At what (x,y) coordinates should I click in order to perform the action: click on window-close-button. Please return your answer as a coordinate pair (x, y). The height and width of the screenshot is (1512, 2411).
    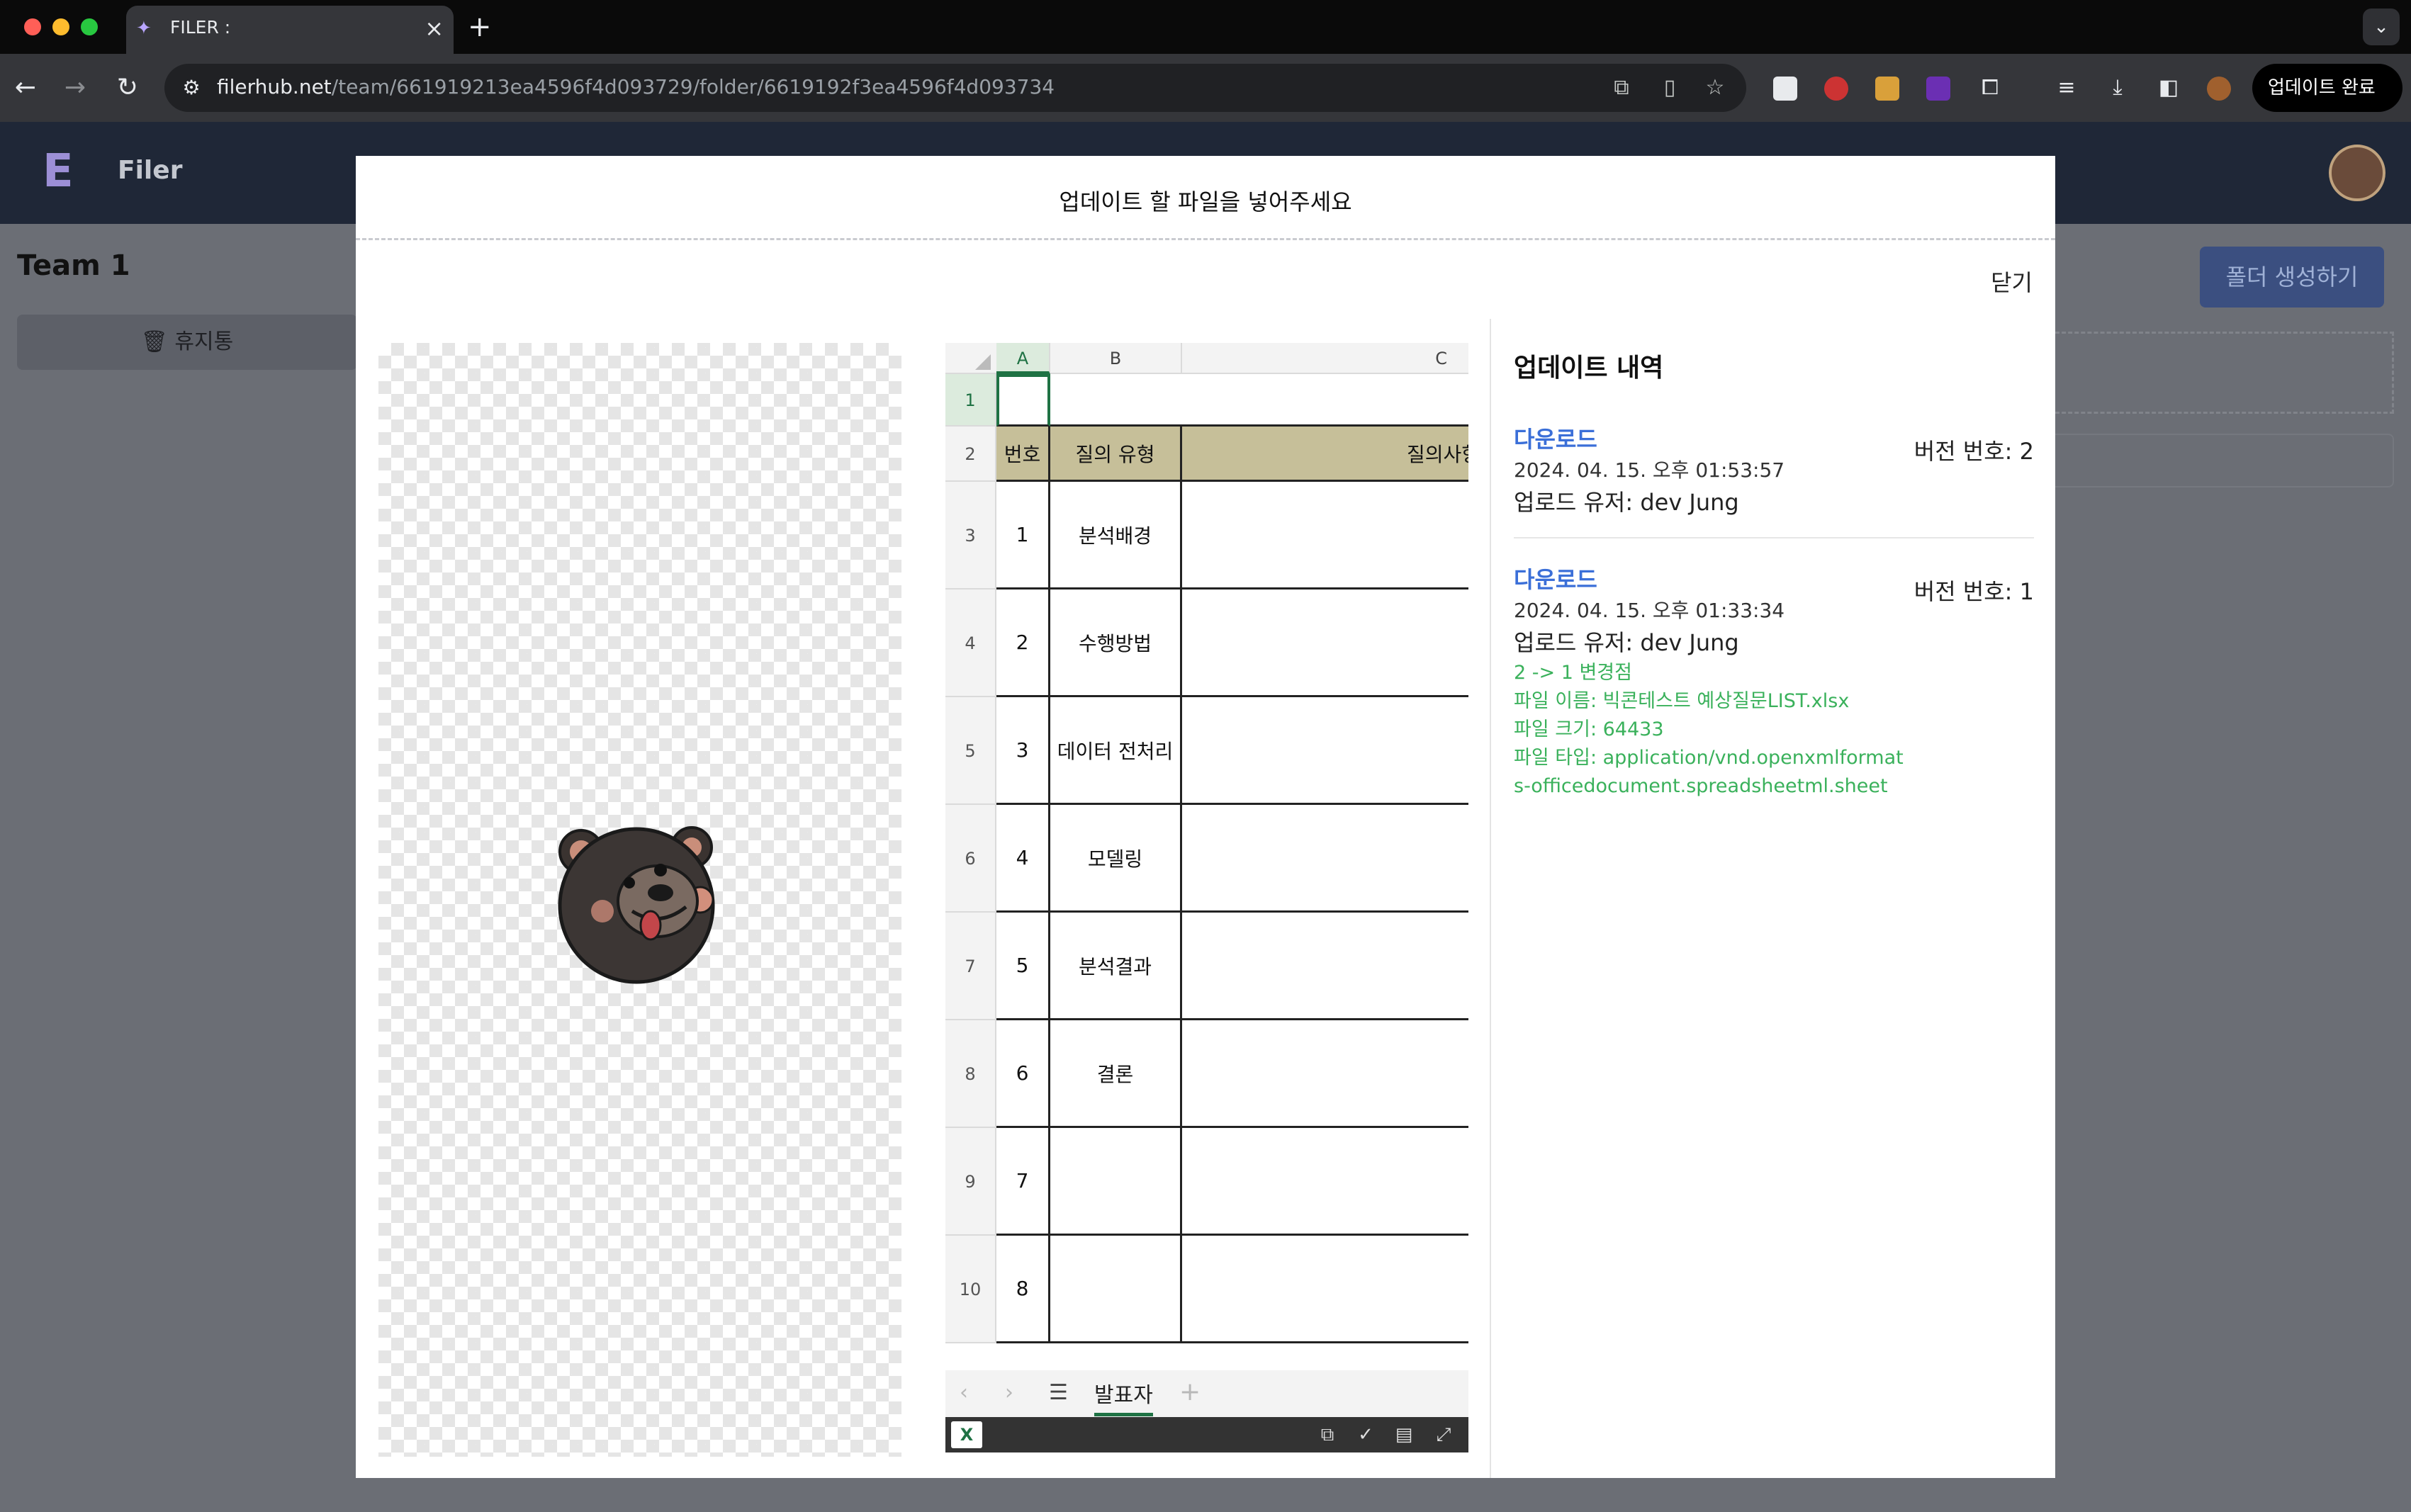
    Looking at the image, I should click on (32, 26).